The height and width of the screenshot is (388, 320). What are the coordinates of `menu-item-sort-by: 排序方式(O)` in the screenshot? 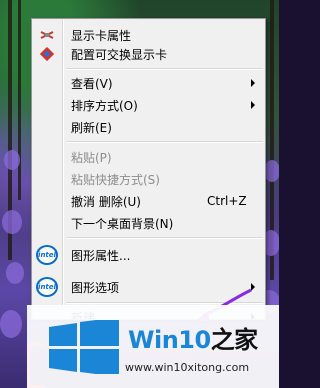 It's located at (148, 105).